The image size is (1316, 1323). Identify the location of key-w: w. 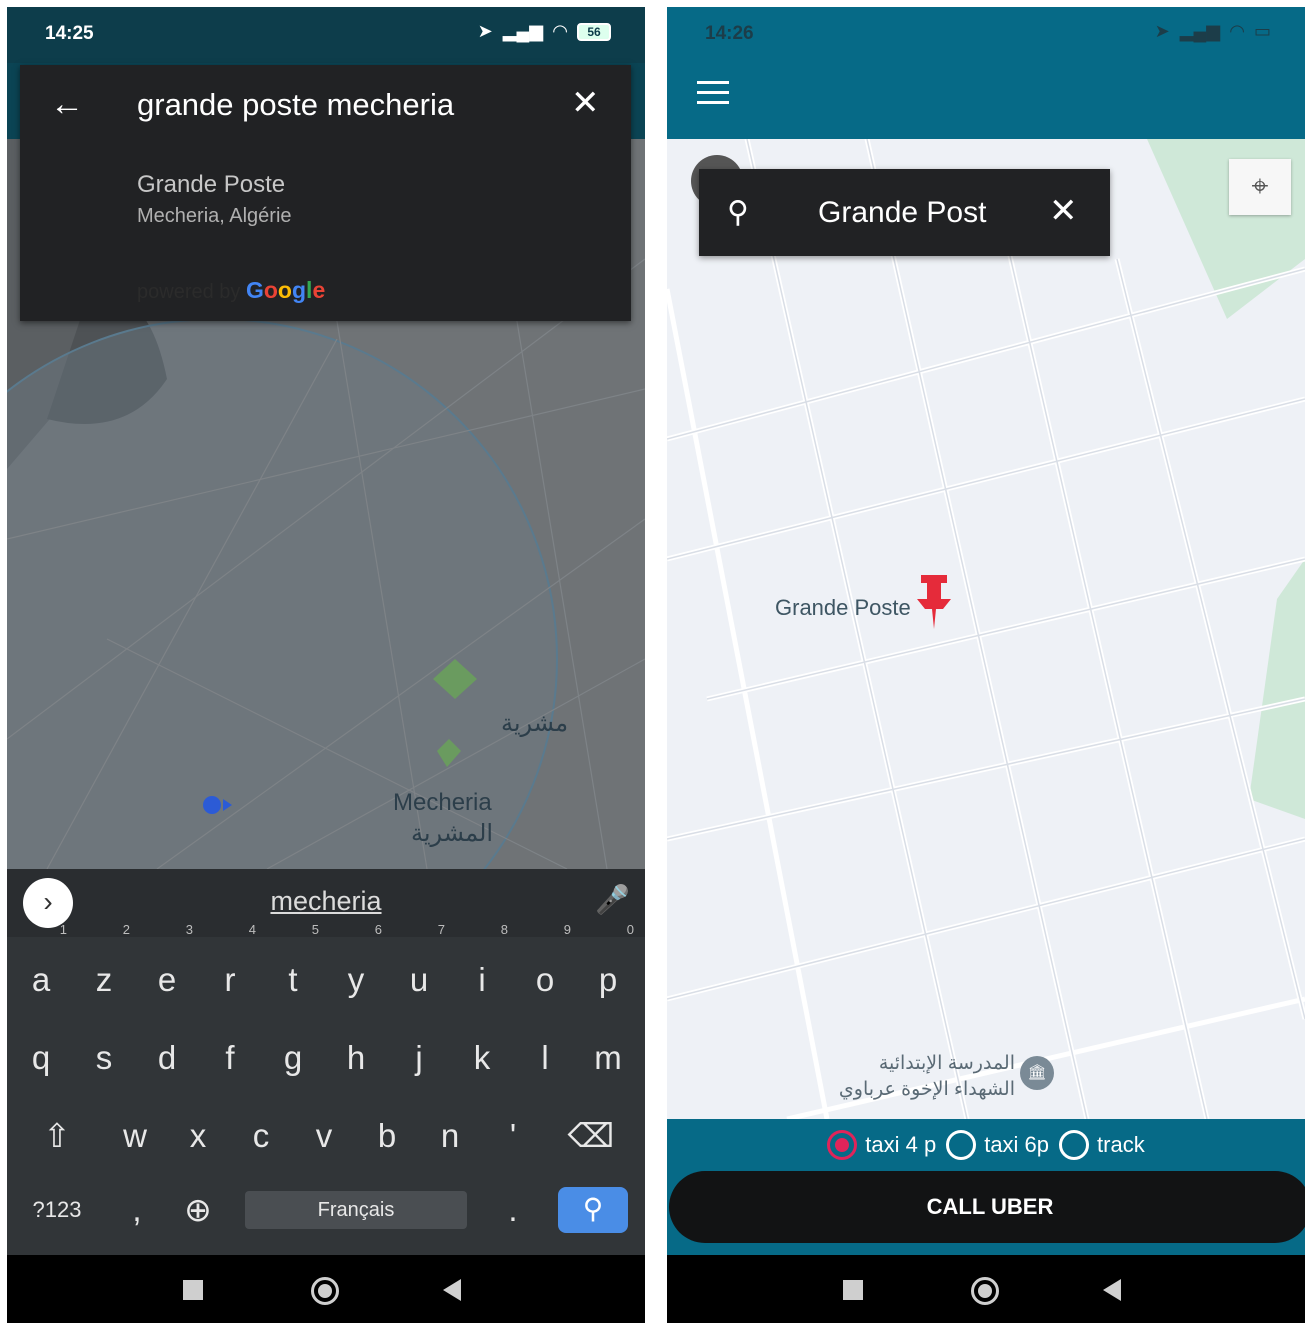
(135, 1136).